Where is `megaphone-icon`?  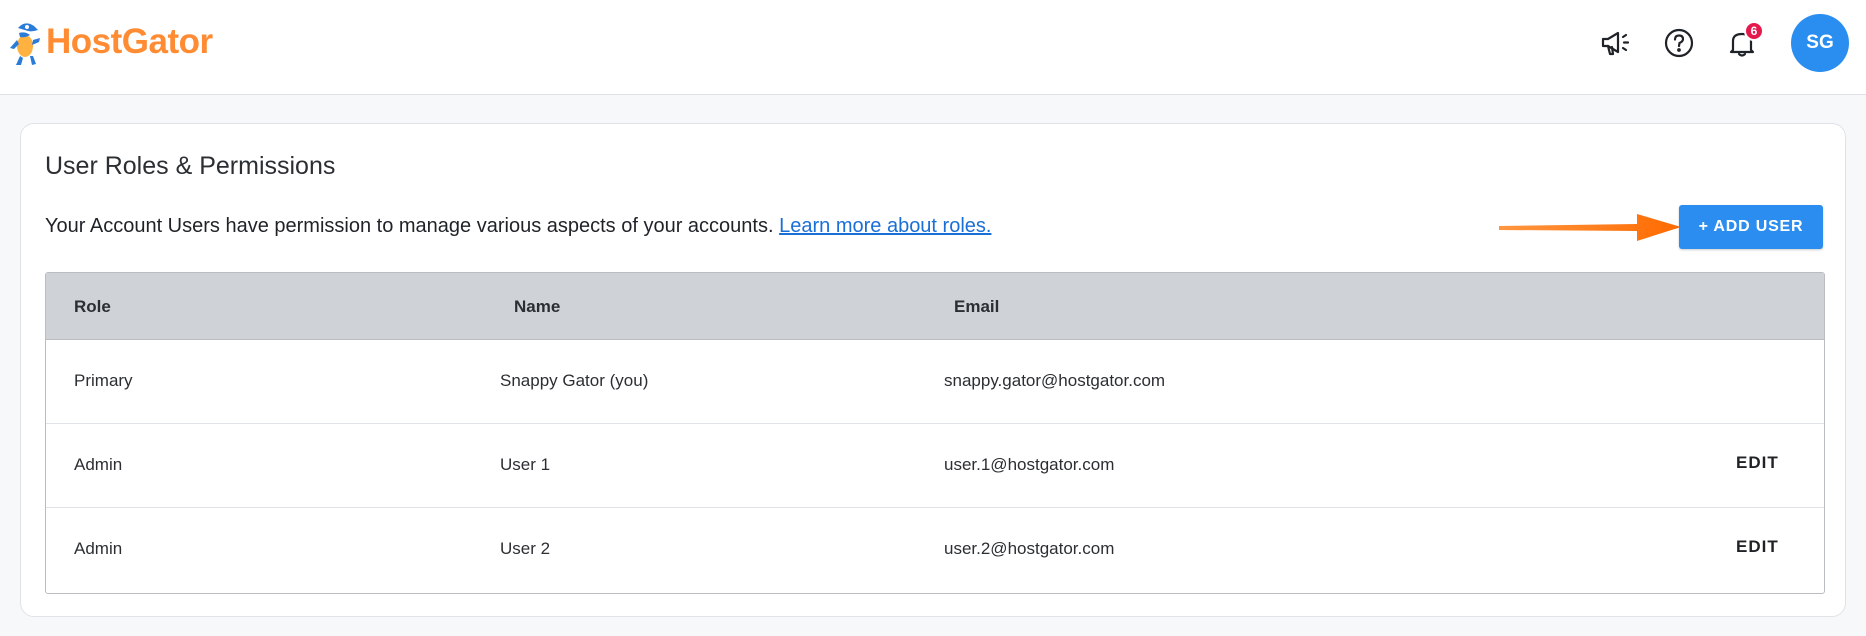
megaphone-icon is located at coordinates (1615, 43).